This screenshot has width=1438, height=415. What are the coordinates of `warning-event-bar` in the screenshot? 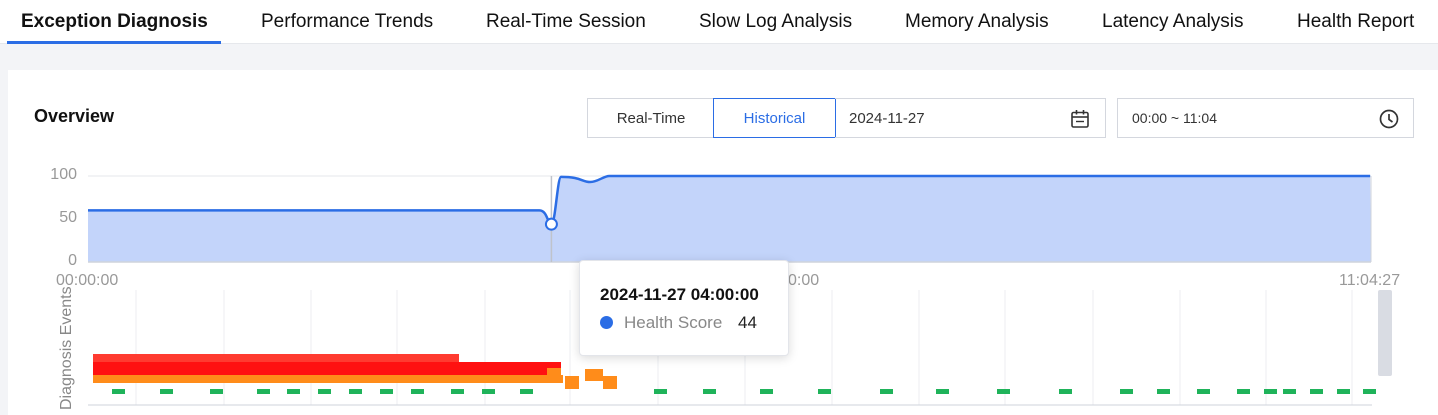 It's located at (328, 379).